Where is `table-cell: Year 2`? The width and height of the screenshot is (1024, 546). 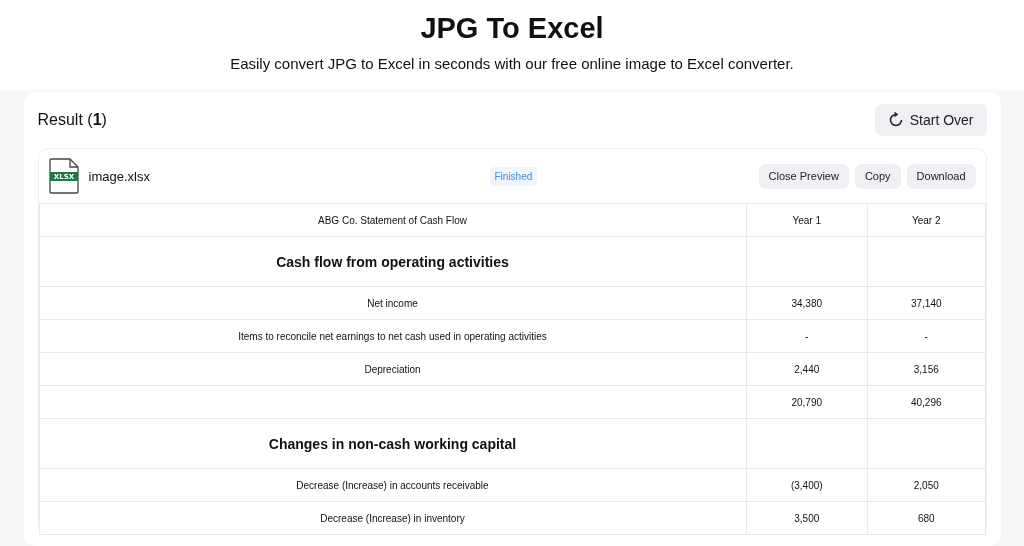
table-cell: Year 2 is located at coordinates (926, 220).